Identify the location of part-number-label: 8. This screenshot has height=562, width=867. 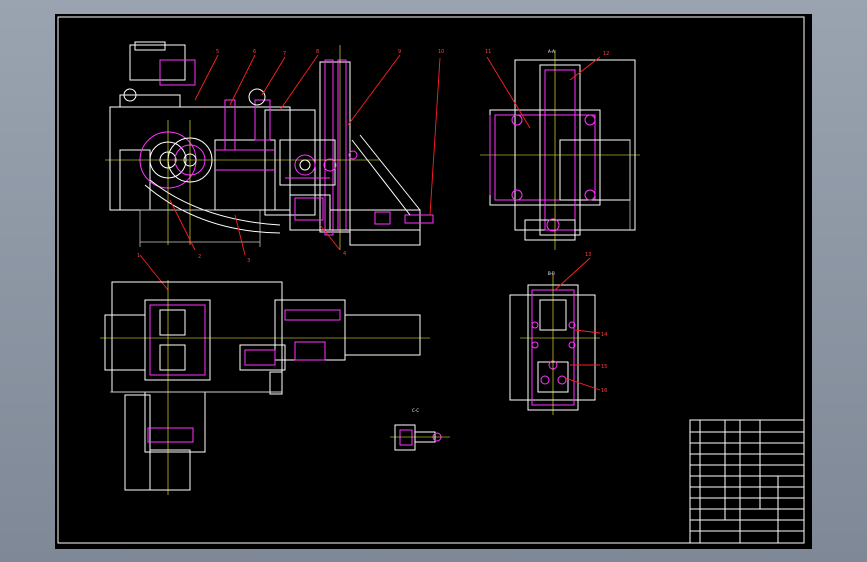
(317, 52).